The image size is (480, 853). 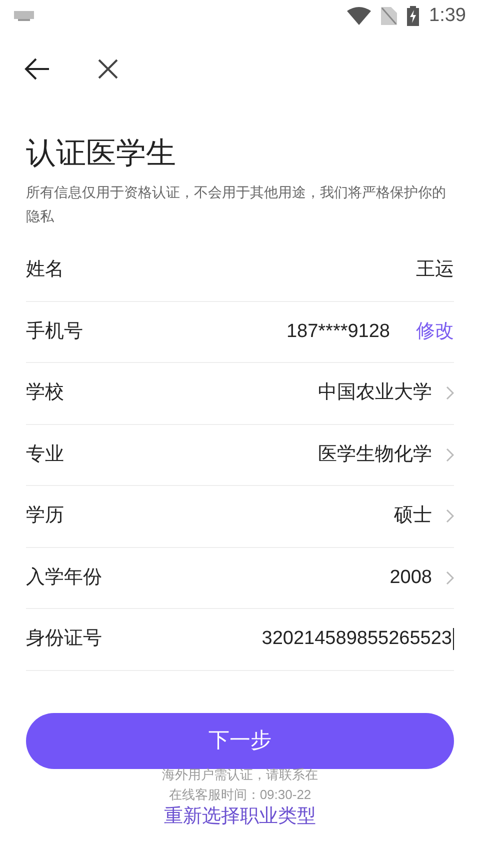 I want to click on field-label: 专业, so click(x=45, y=454).